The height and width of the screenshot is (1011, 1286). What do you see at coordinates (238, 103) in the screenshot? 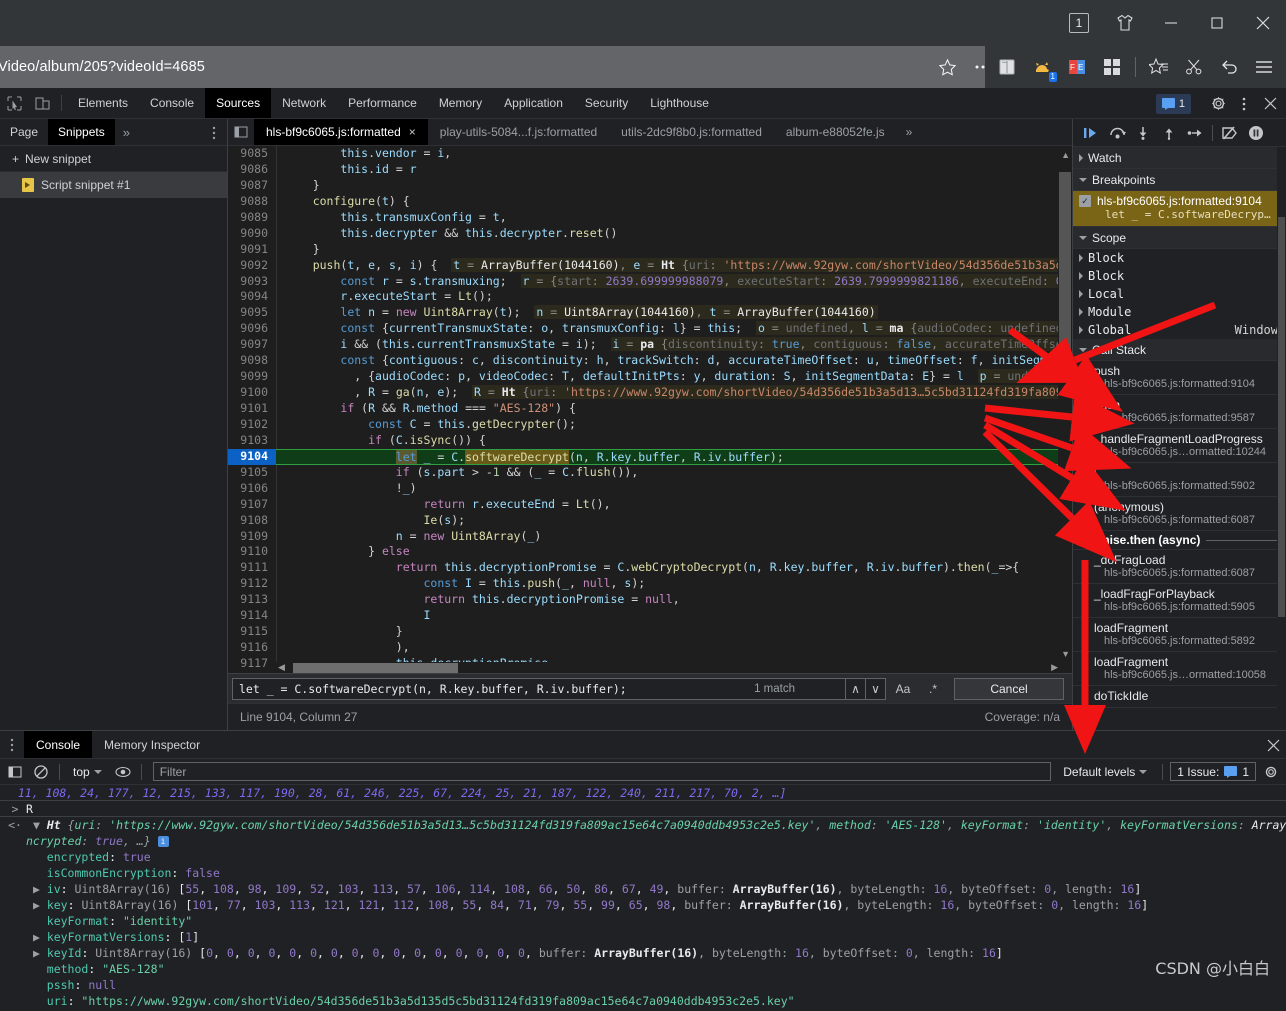
I see `tab-sources: Sources` at bounding box center [238, 103].